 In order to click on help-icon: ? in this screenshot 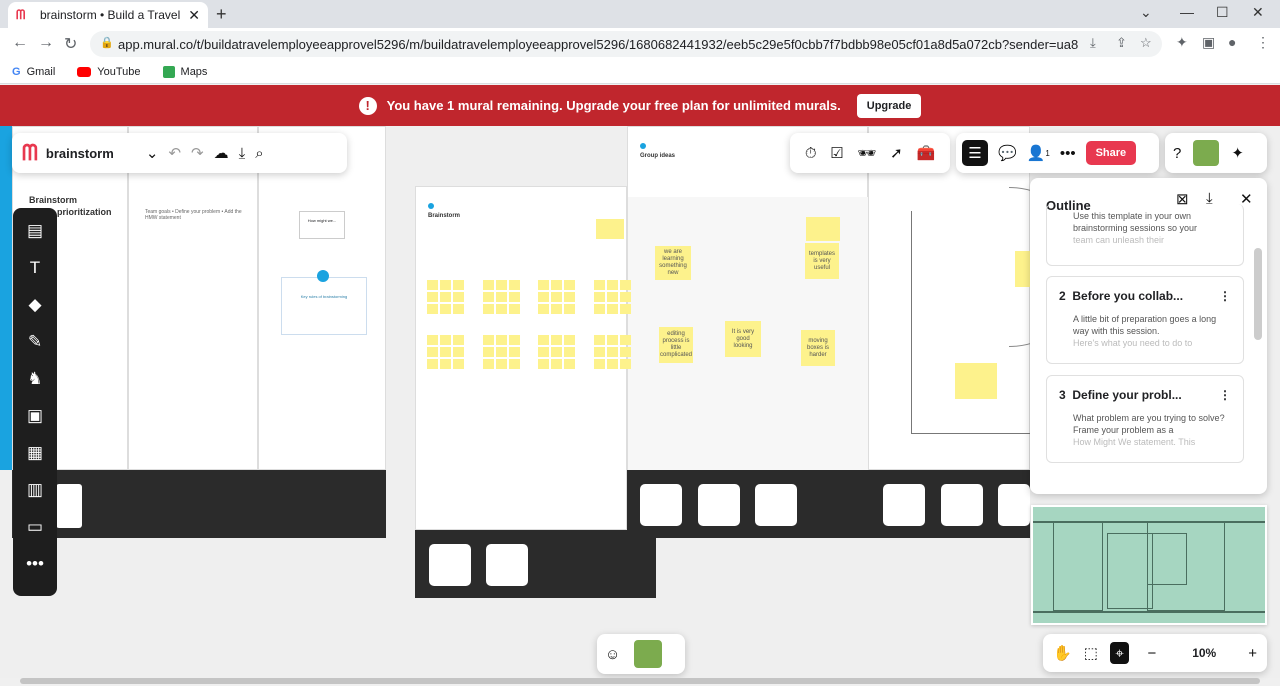, I will do `click(1177, 153)`.